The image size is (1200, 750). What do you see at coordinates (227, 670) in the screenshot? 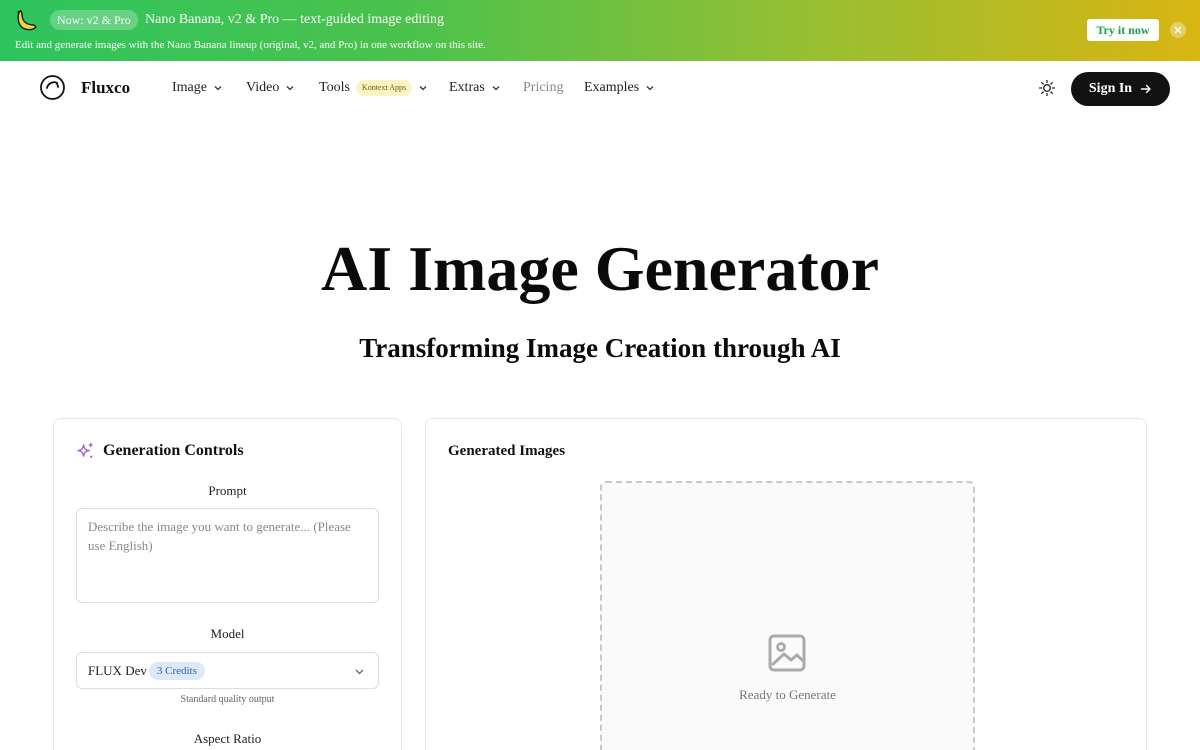
I see `model-select: FLUX Dev 3 Credits` at bounding box center [227, 670].